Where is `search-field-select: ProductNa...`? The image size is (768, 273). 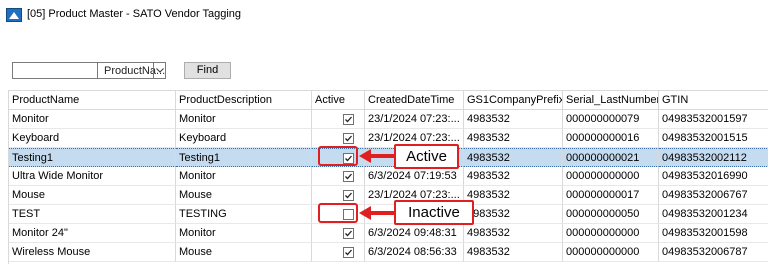
search-field-select: ProductNa... is located at coordinates (132, 70).